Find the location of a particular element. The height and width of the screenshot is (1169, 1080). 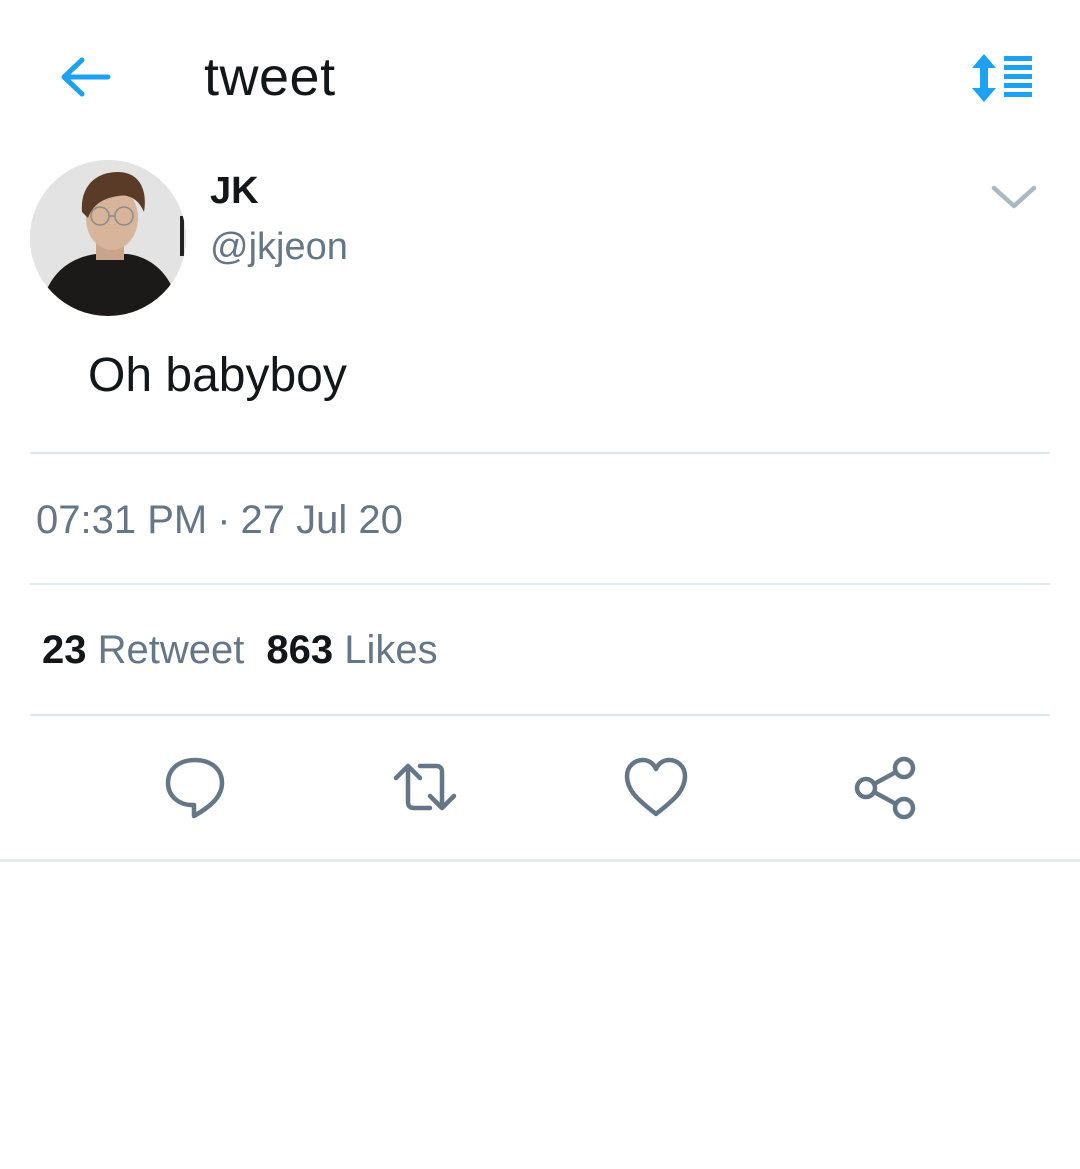

back-button is located at coordinates (86, 77).